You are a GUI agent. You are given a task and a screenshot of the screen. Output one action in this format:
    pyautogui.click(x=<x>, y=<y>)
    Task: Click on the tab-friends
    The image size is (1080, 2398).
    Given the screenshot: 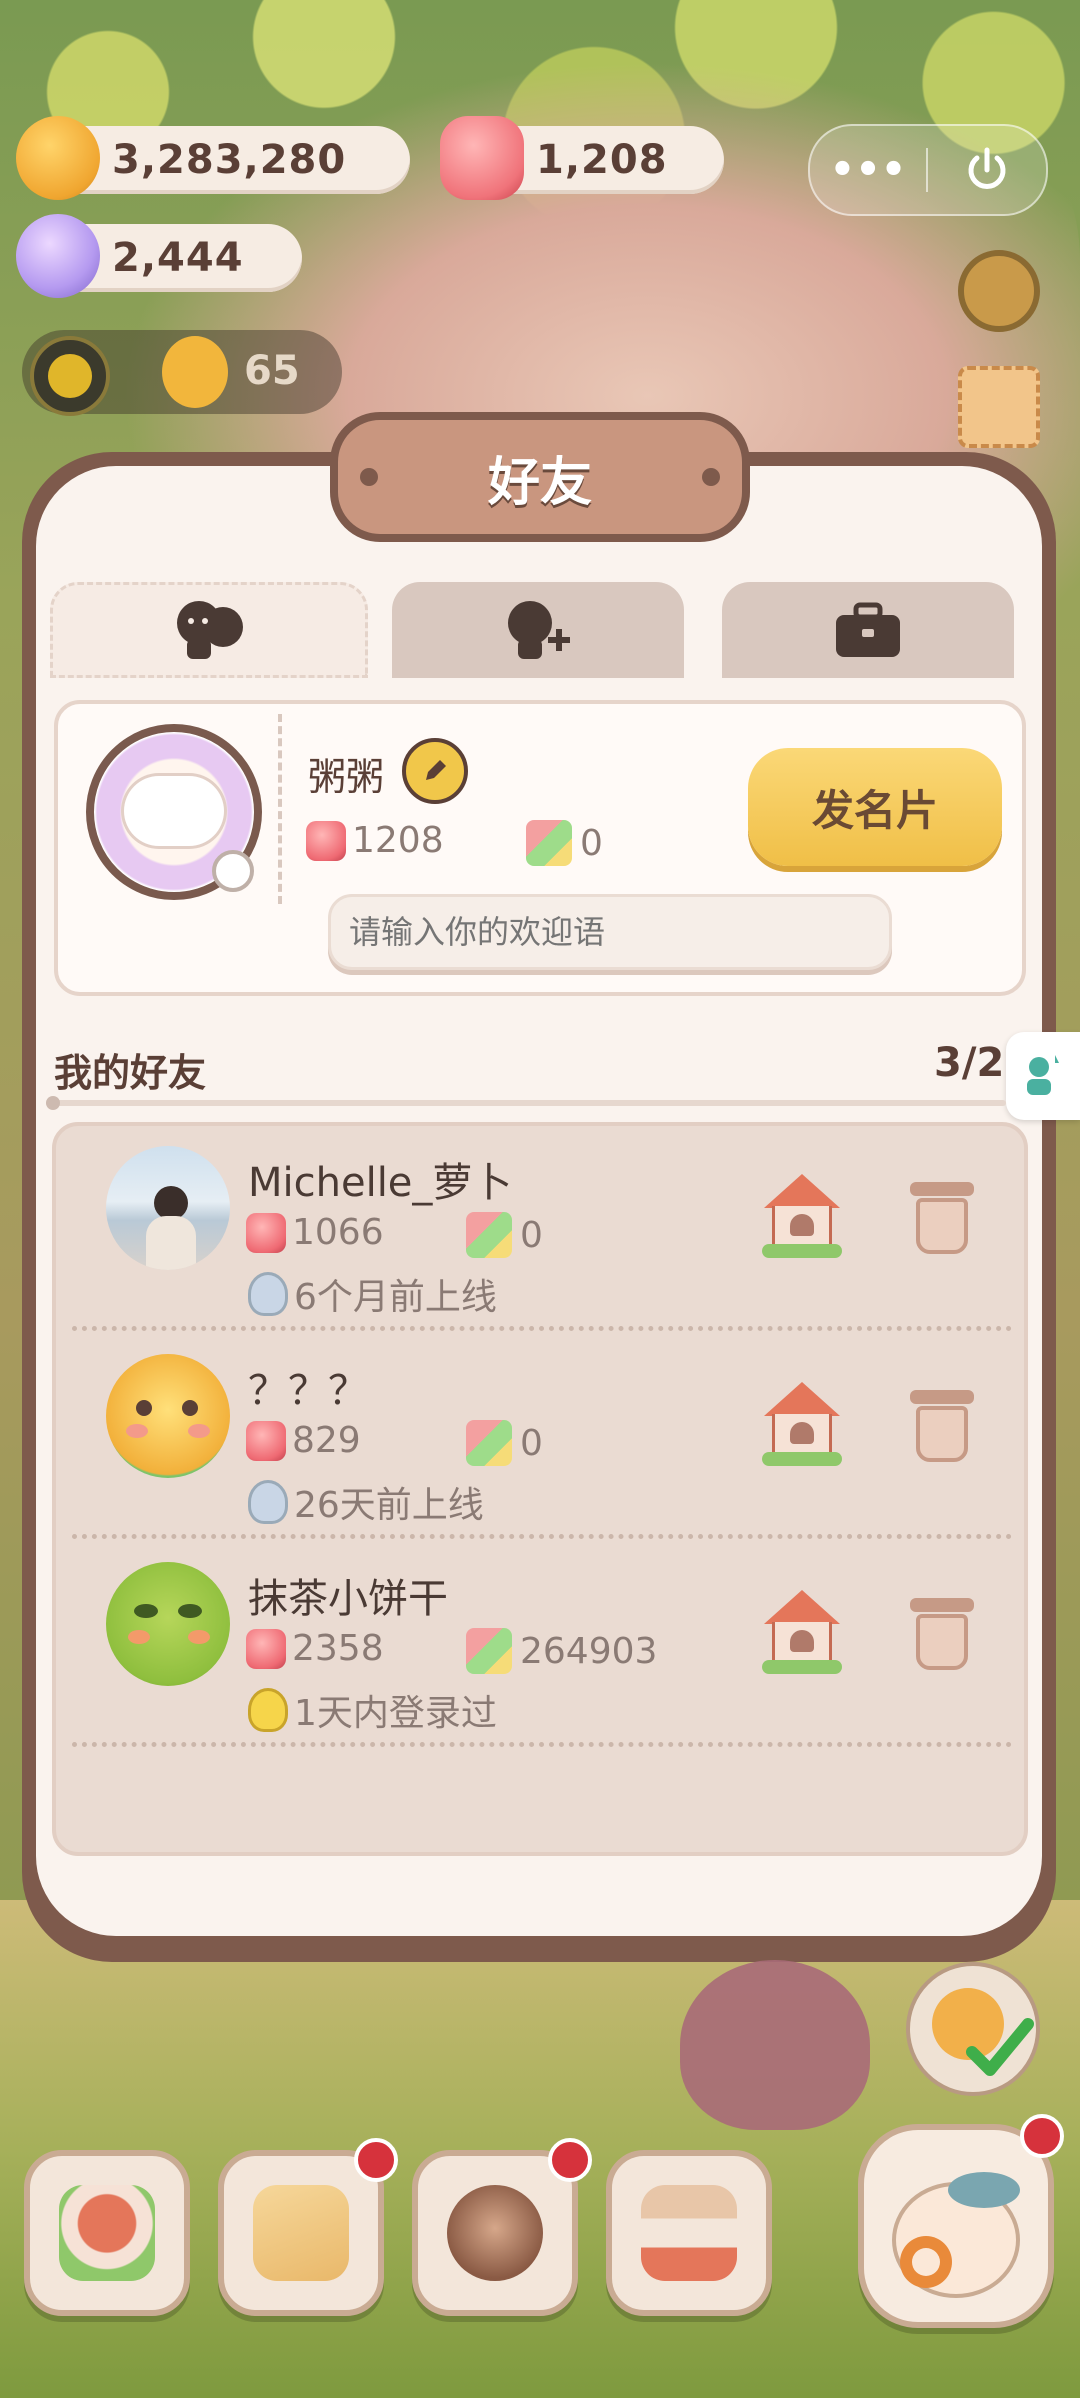 What is the action you would take?
    pyautogui.click(x=209, y=630)
    